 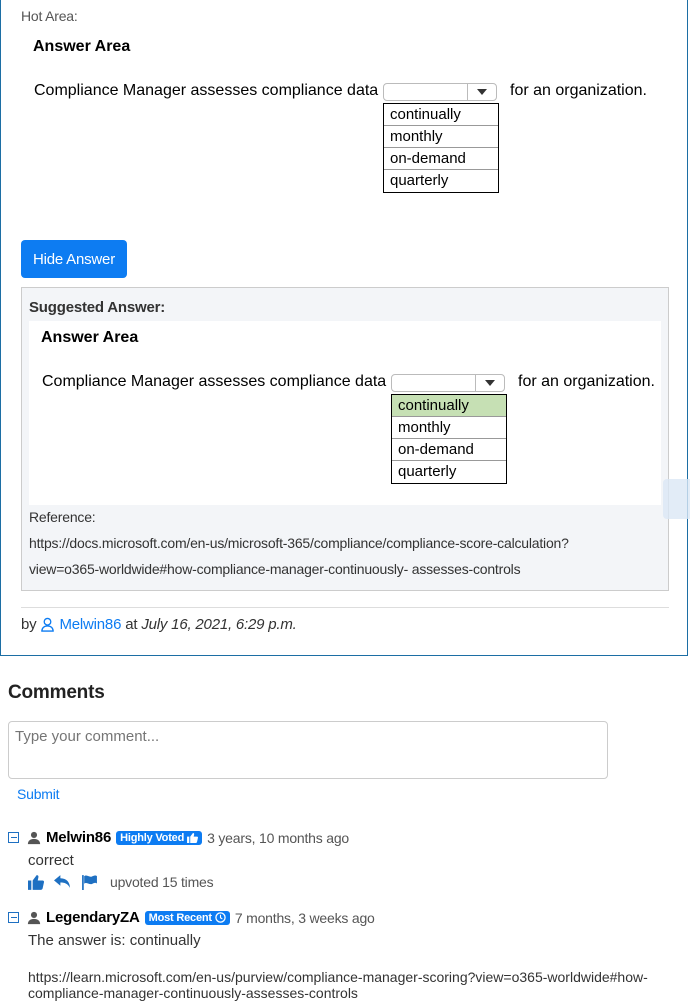 What do you see at coordinates (220, 917) in the screenshot?
I see `clock-icon` at bounding box center [220, 917].